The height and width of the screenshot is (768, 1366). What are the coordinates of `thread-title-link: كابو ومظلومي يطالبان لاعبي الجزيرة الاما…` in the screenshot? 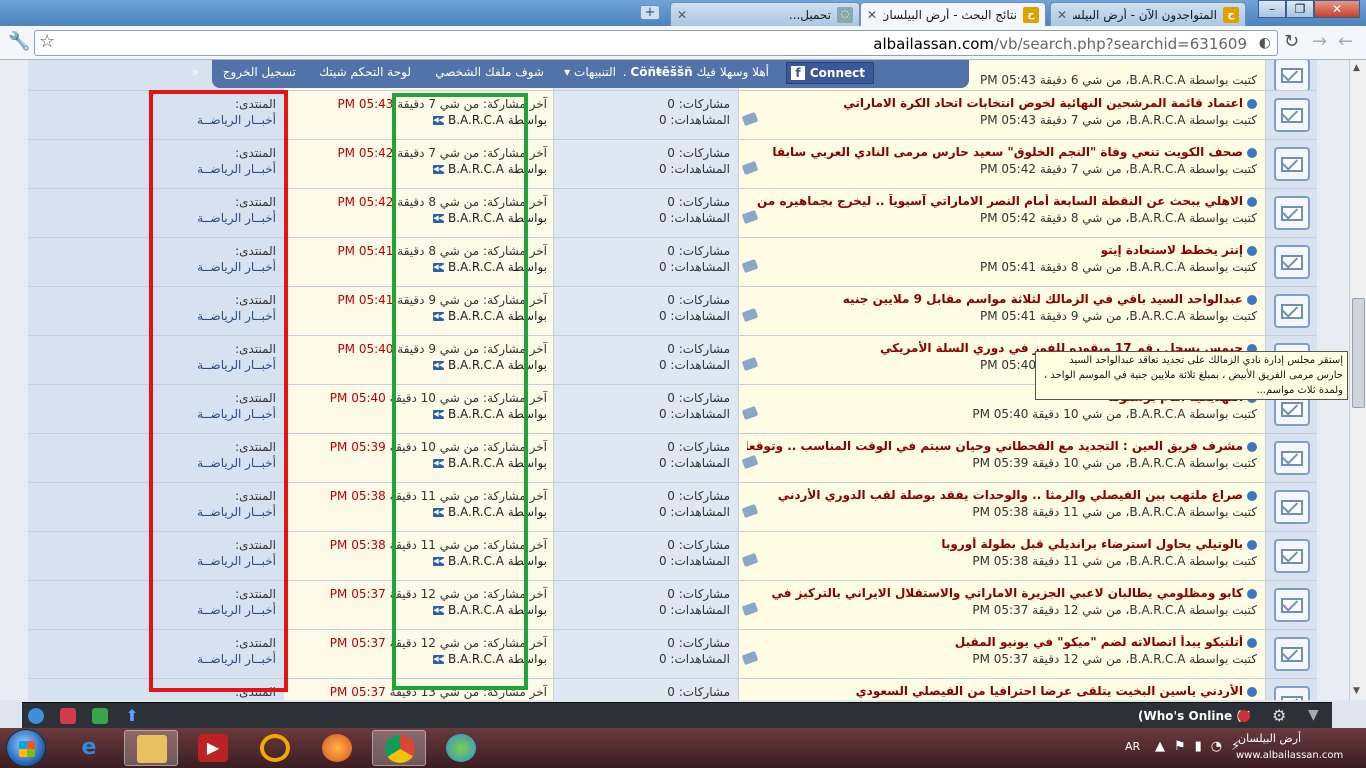 It's located at (1014, 593).